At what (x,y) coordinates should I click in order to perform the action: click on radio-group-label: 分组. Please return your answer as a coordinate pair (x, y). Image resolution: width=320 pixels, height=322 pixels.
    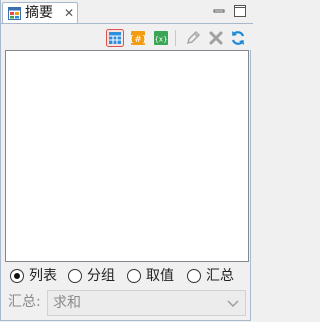
    Looking at the image, I should click on (101, 276).